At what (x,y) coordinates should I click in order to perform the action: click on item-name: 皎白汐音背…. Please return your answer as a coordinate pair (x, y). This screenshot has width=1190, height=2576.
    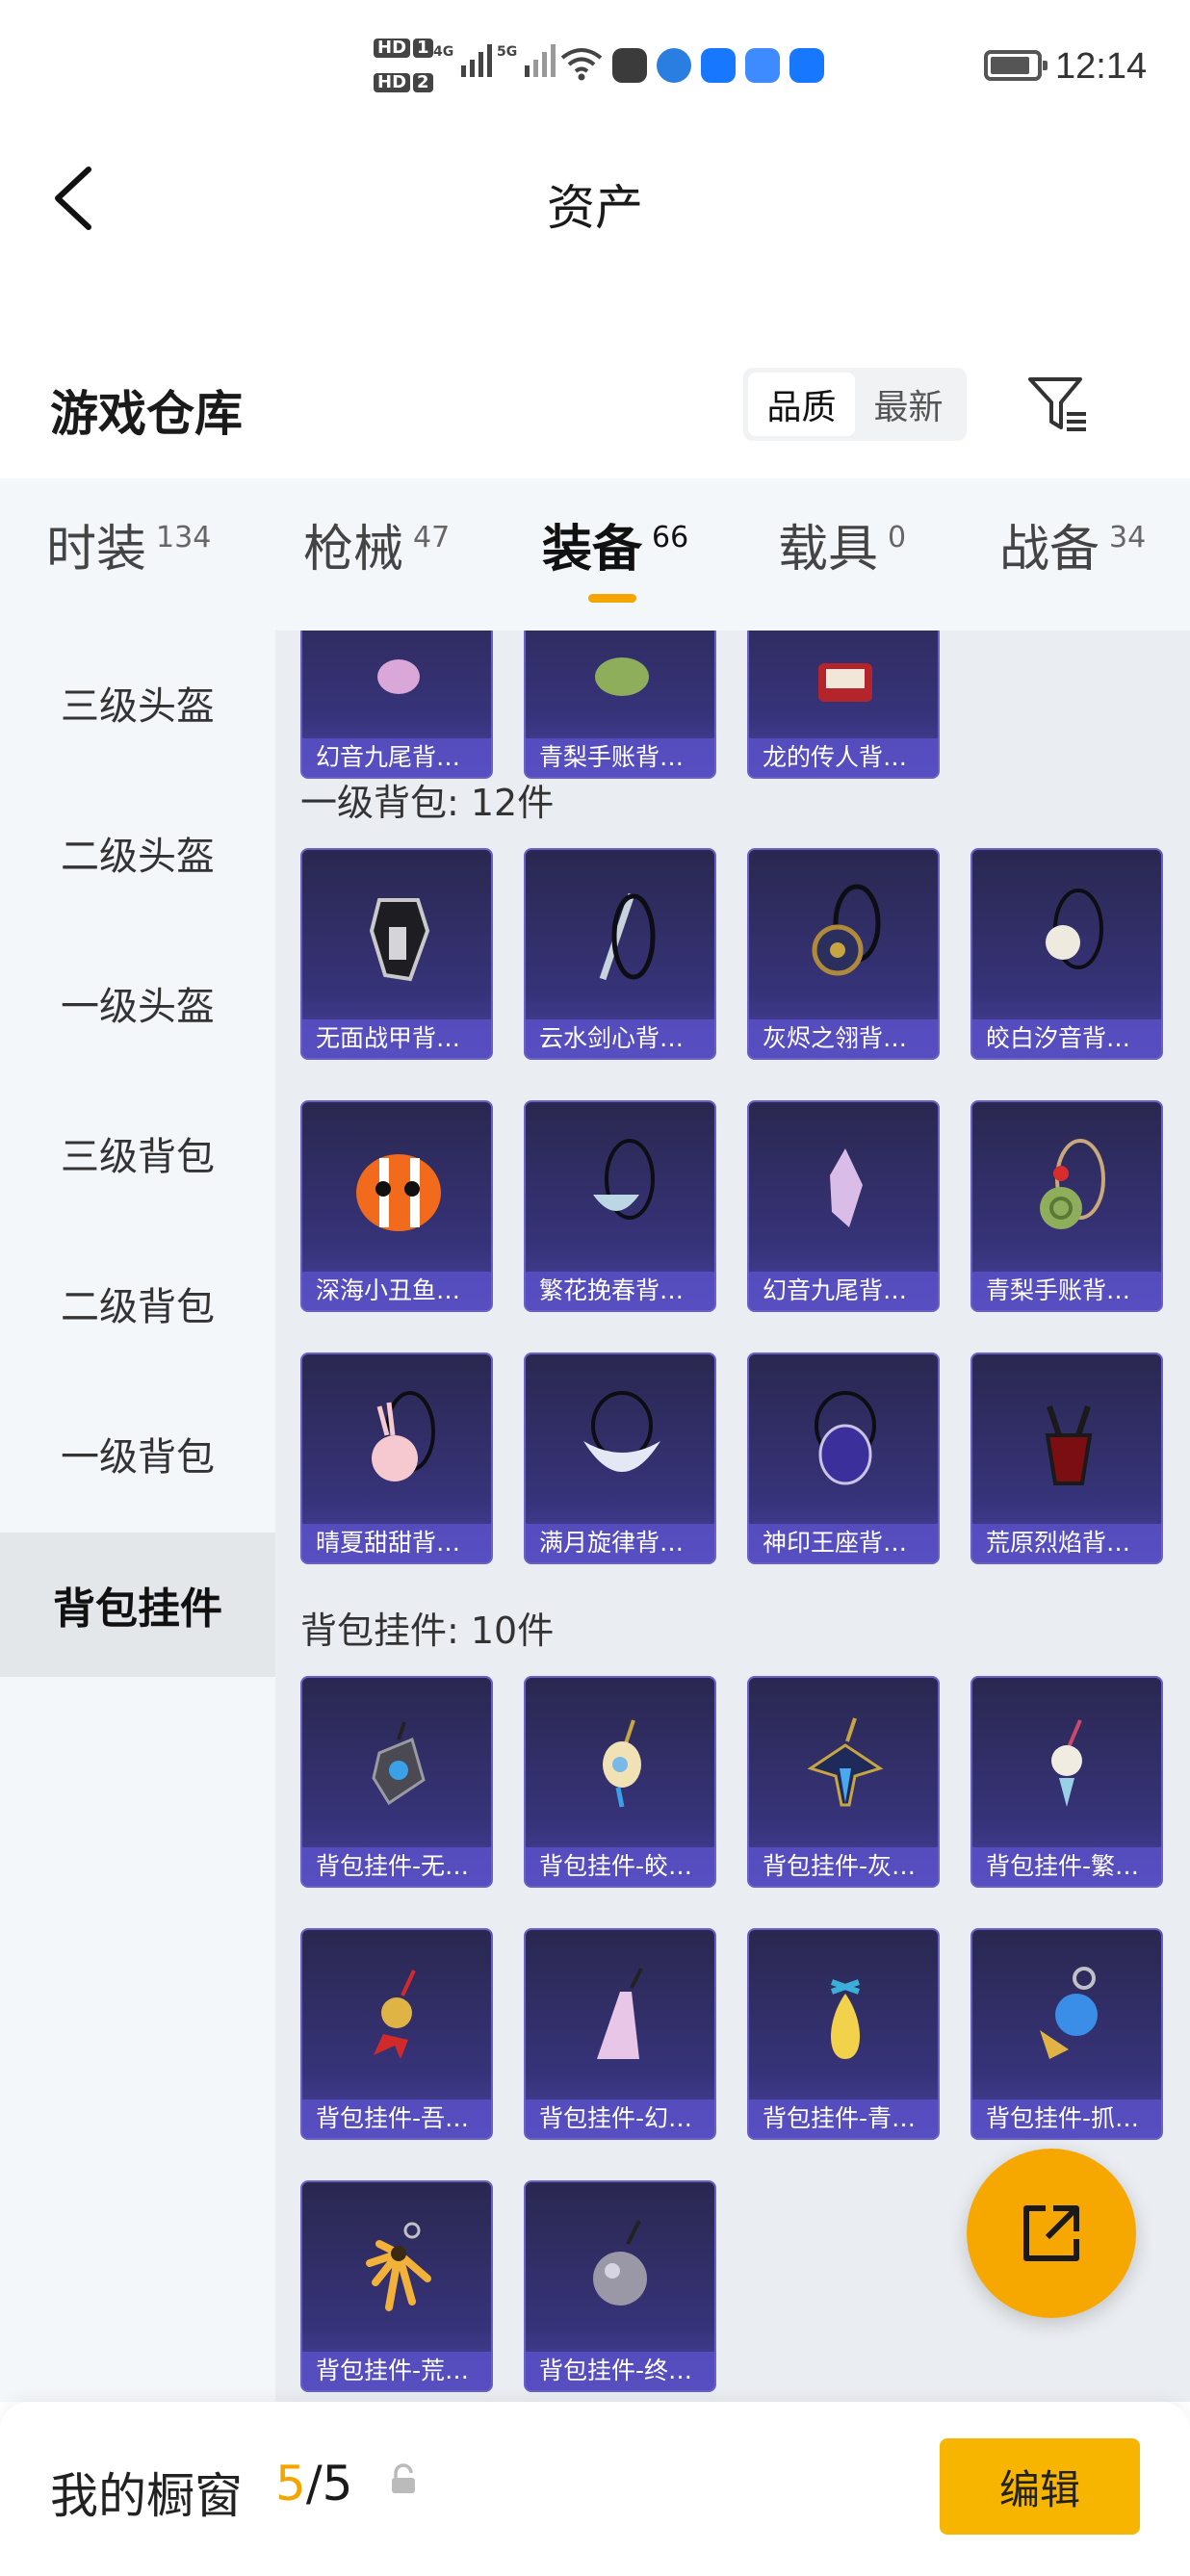
    Looking at the image, I should click on (1066, 1038).